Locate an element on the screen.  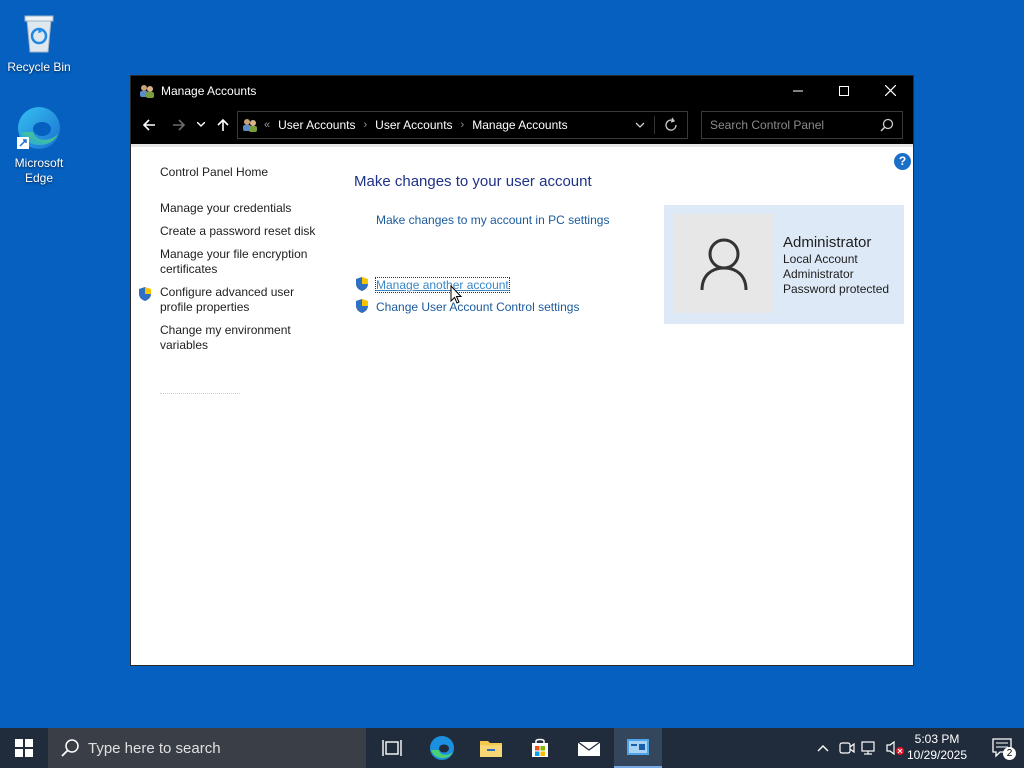
recent-locations-button is located at coordinates (201, 125).